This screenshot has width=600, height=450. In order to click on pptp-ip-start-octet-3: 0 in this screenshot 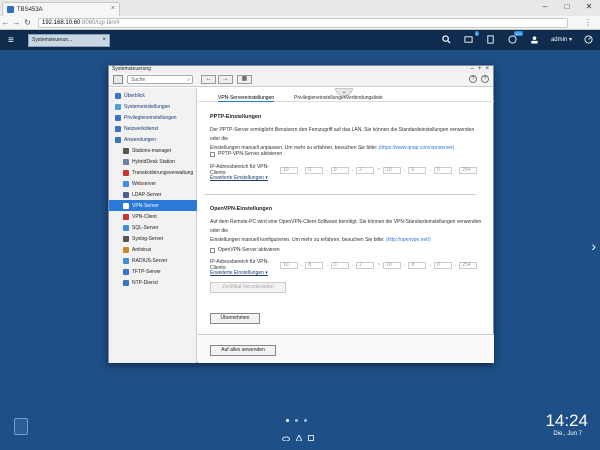, I will do `click(339, 170)`.